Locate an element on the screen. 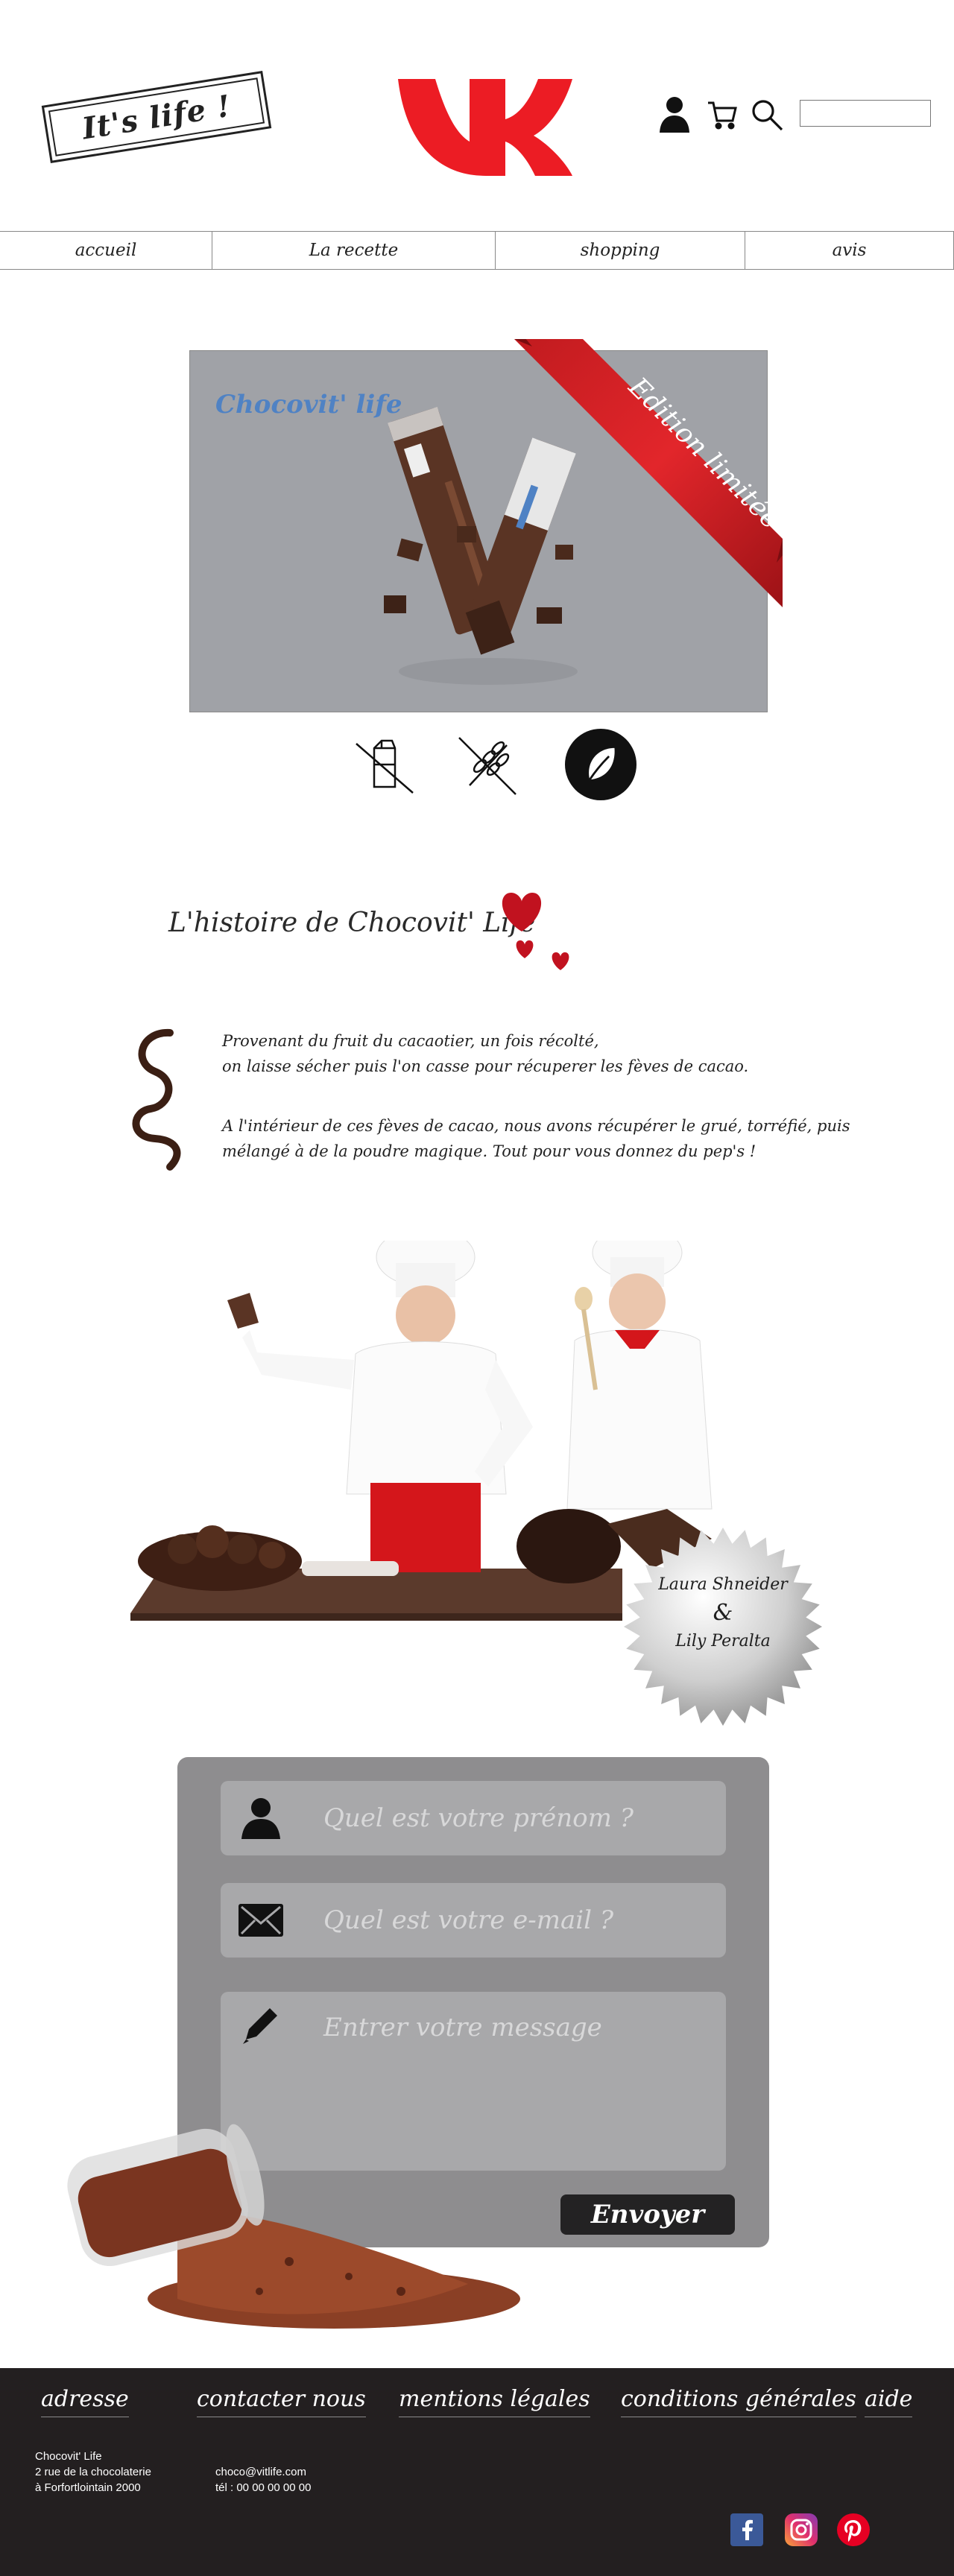 This screenshot has height=2576, width=954. brand-stamp: It's life ! is located at coordinates (157, 117).